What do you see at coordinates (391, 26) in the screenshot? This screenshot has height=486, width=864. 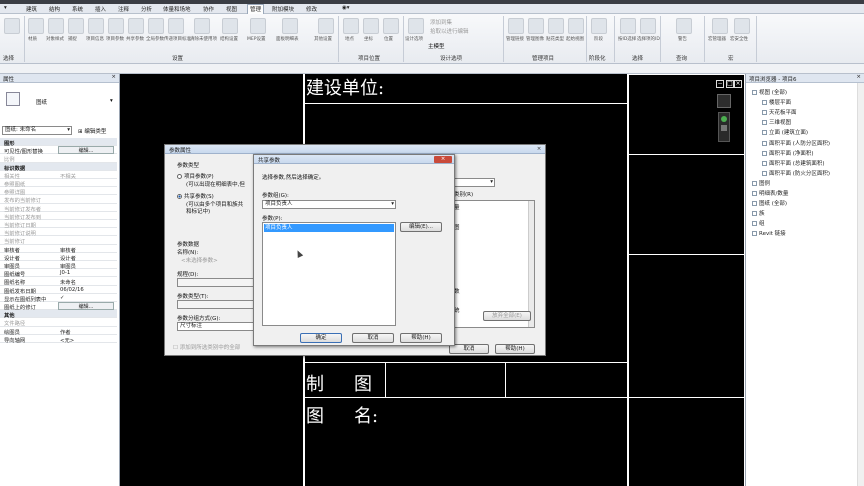 I see `position-icon` at bounding box center [391, 26].